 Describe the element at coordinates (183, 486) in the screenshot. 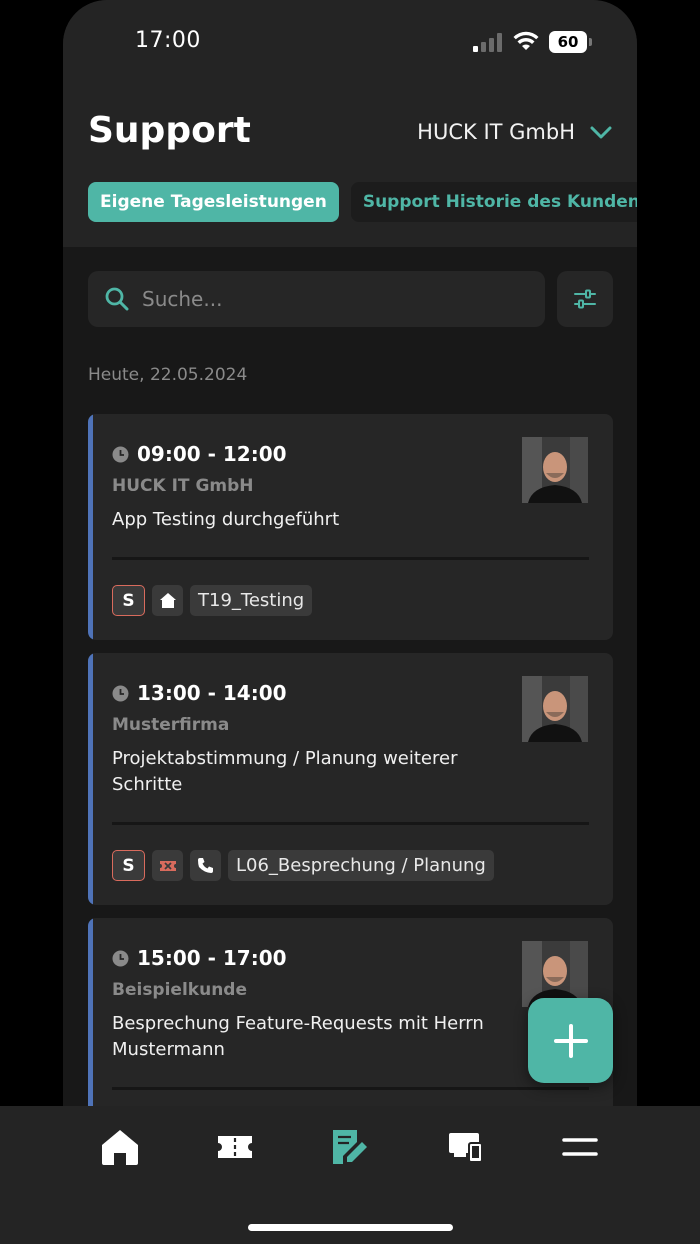

I see `entry-customer: HUCK IT GmbH` at that location.